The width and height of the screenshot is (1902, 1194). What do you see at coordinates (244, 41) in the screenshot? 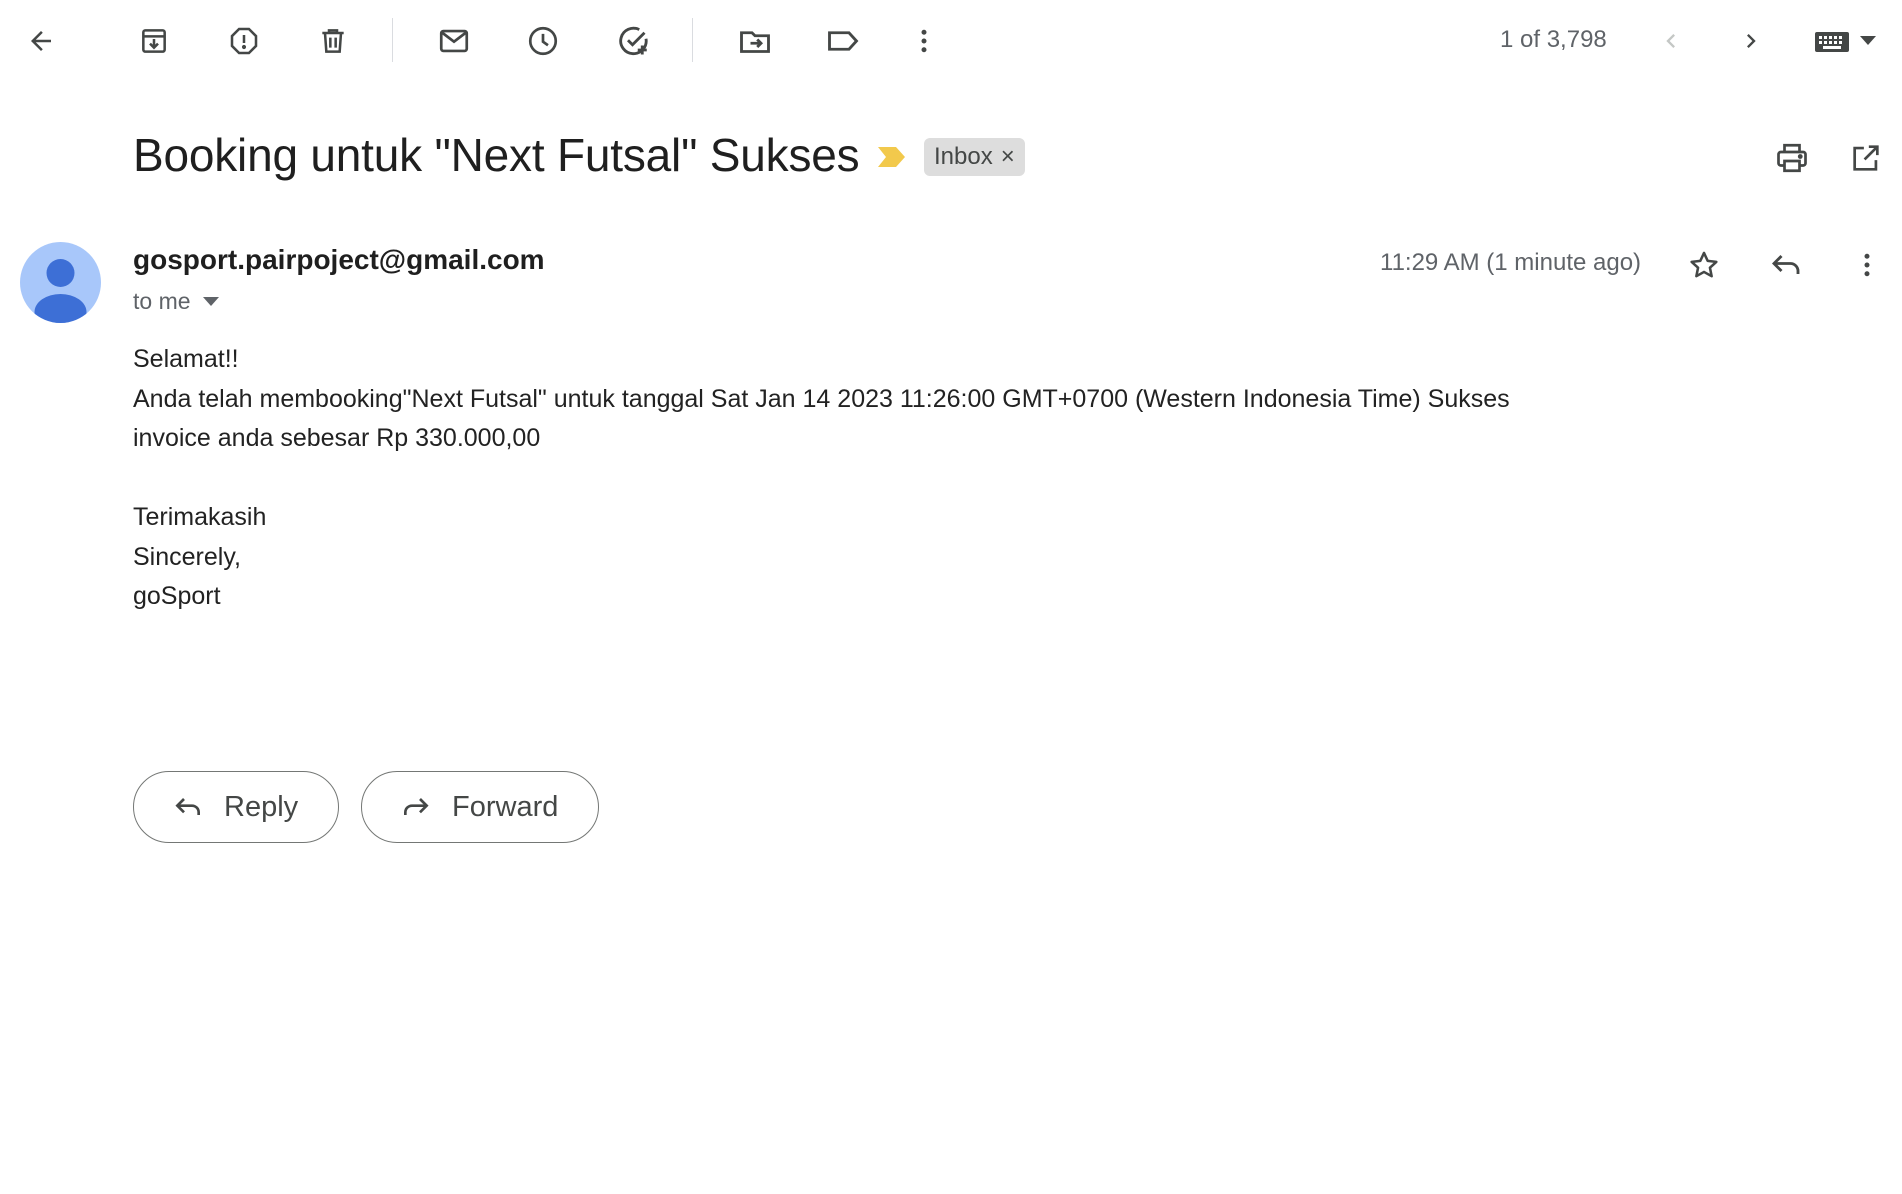
I see `report-spam-icon` at bounding box center [244, 41].